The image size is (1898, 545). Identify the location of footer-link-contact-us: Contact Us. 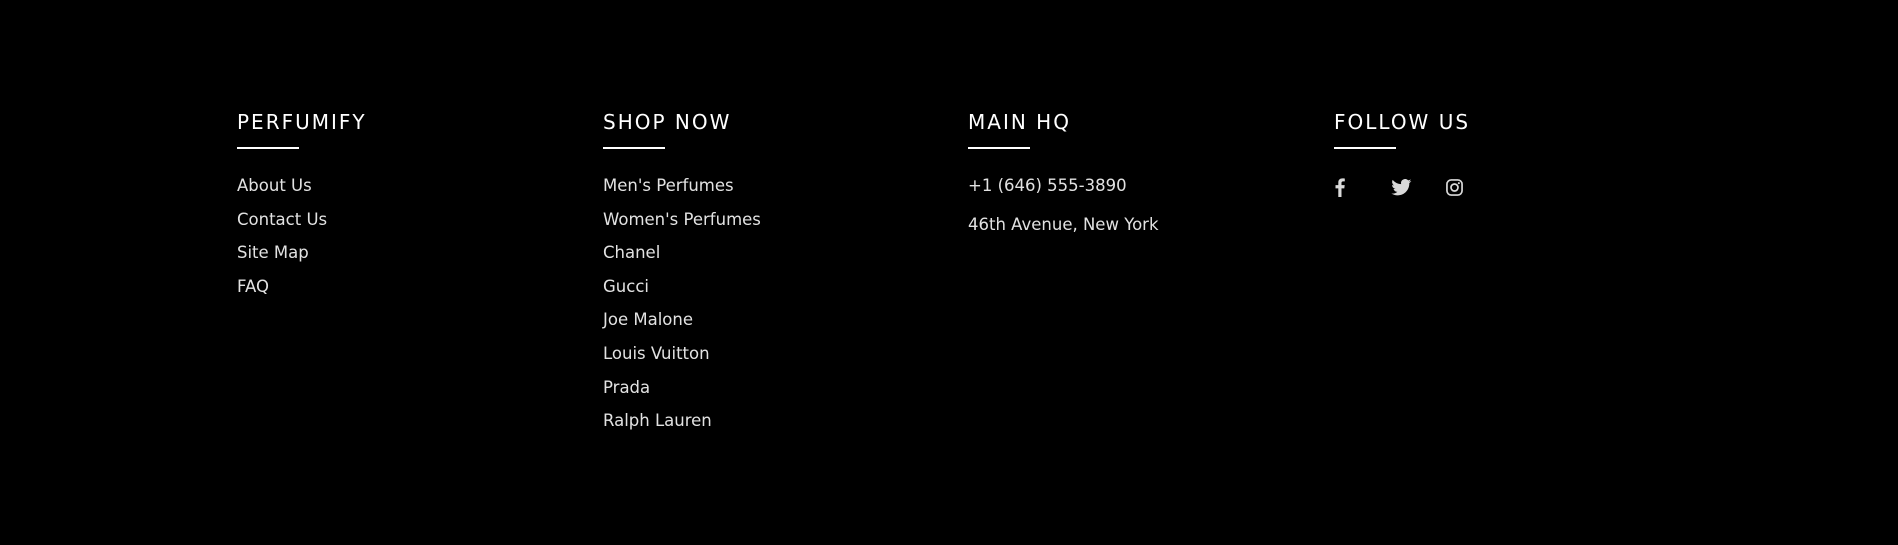
(302, 220).